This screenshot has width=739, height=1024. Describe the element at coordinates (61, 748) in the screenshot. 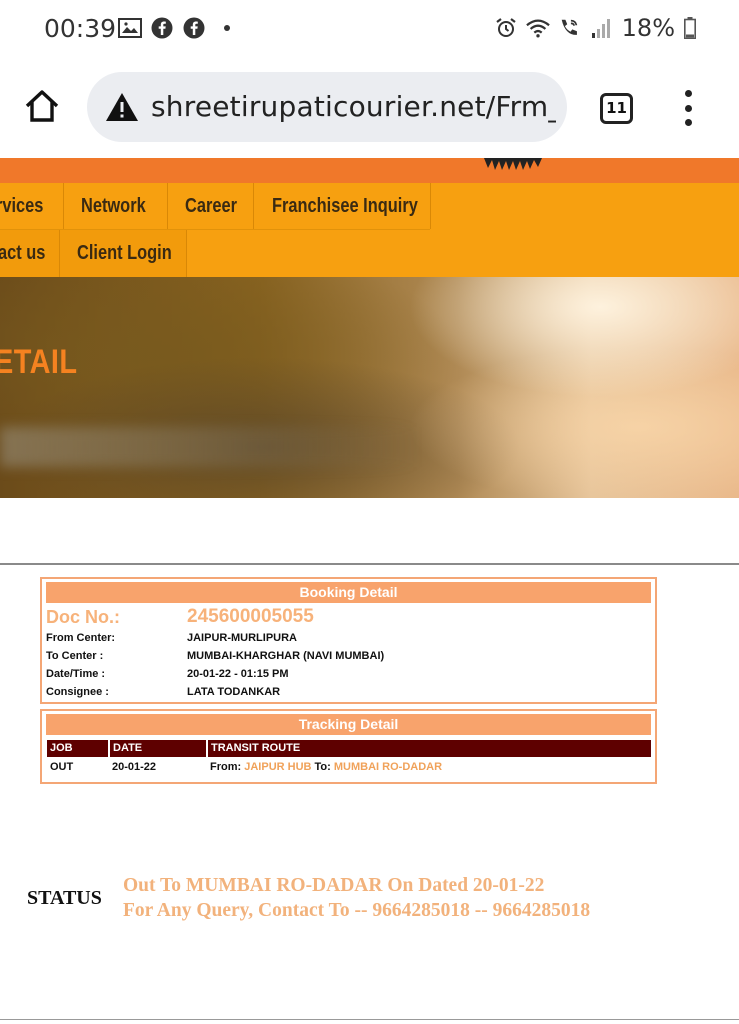

I see `column-job: JOB` at that location.